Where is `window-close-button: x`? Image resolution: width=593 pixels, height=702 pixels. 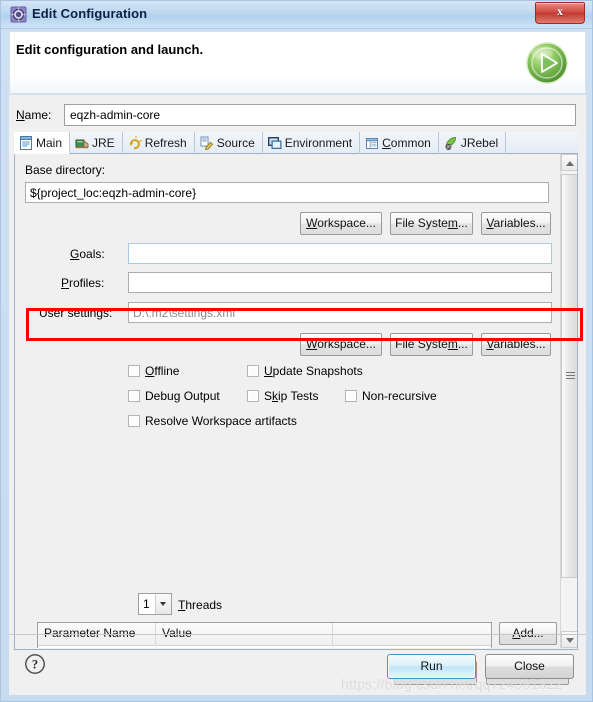 window-close-button: x is located at coordinates (560, 13).